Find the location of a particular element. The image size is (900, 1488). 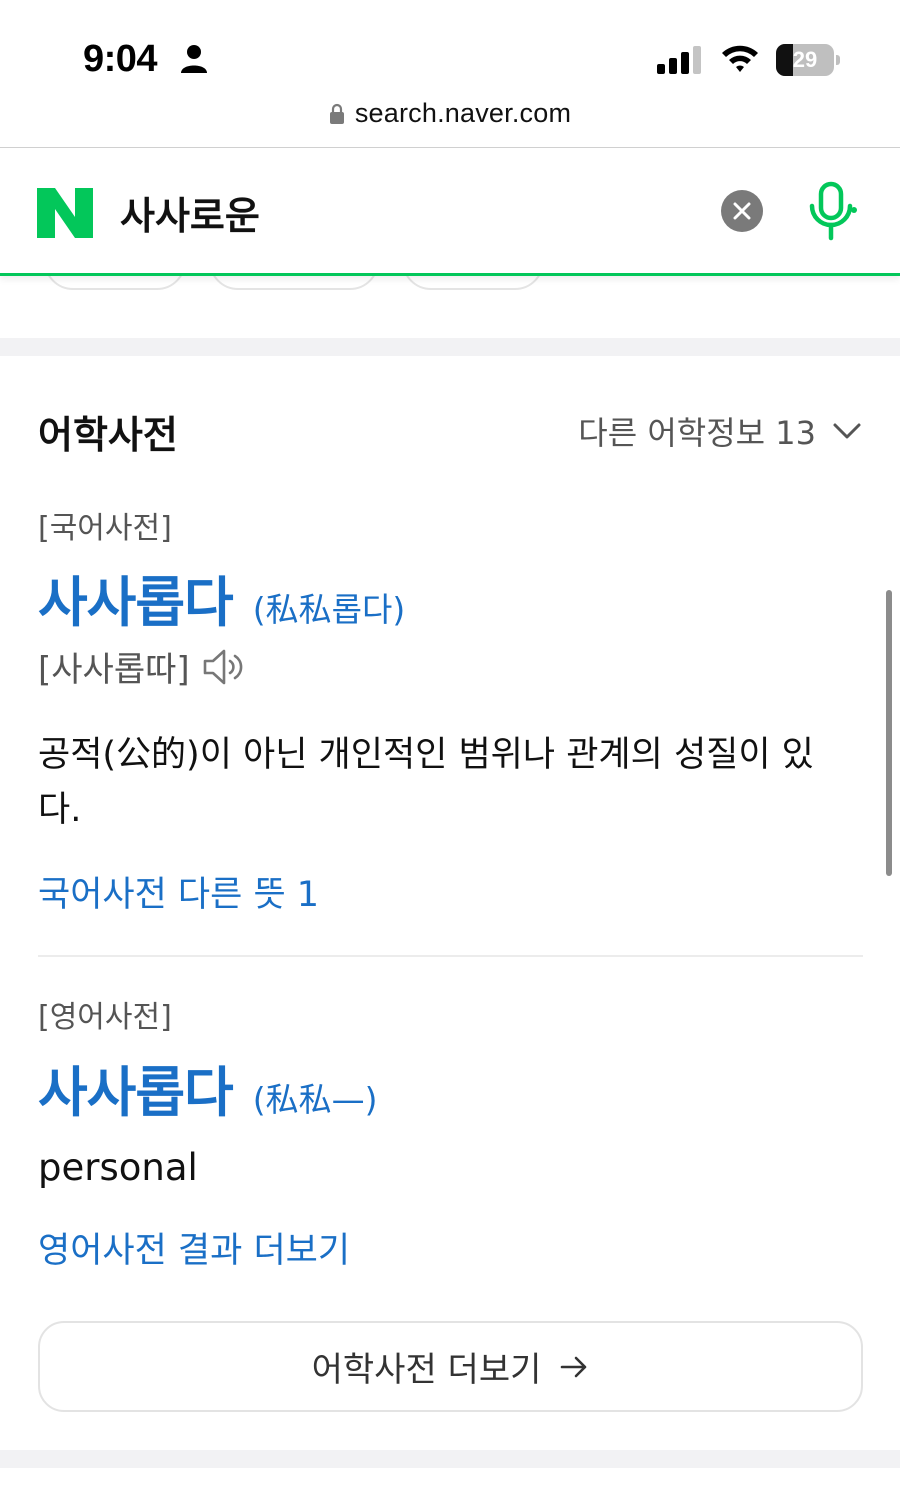

lock-icon is located at coordinates (336, 113).